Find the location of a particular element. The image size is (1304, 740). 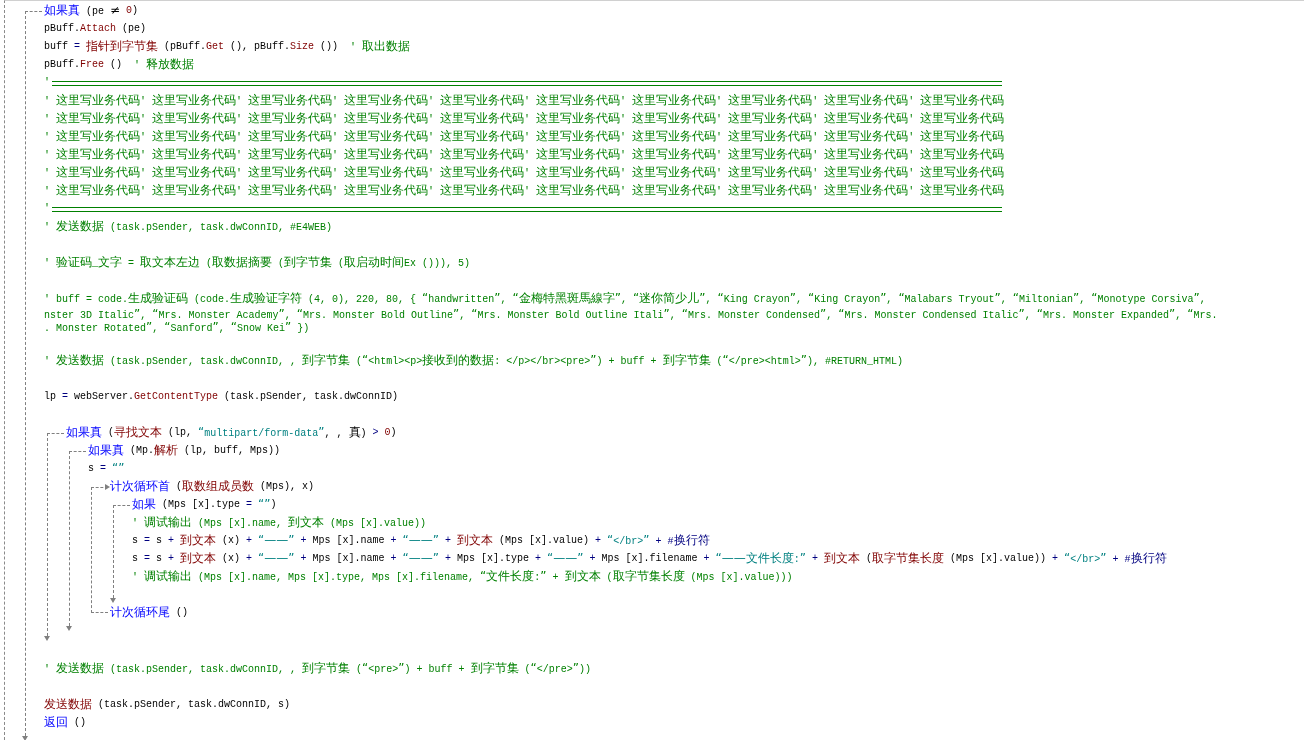

code-line: pBuff.Attach (pe) is located at coordinates (95, 29).